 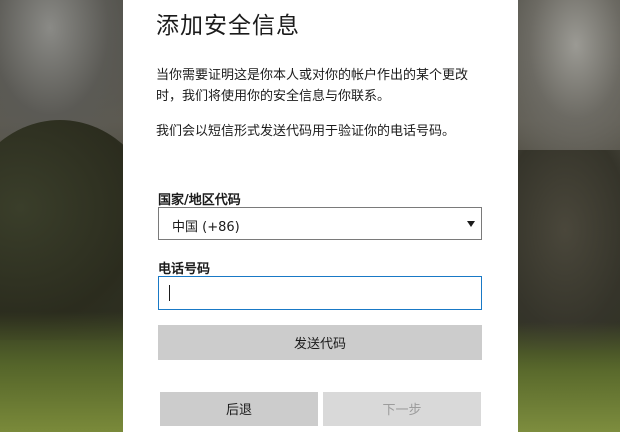 I want to click on next-button: 下一步, so click(x=402, y=409).